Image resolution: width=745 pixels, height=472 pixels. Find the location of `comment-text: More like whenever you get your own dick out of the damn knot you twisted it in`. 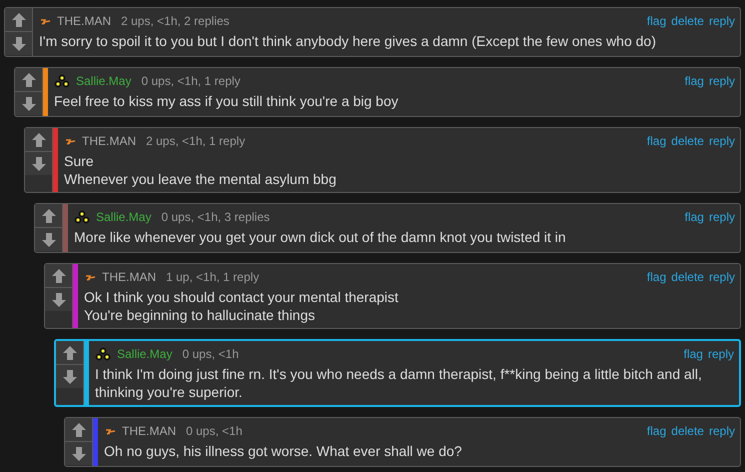

comment-text: More like whenever you get your own dick out of the damn knot you twisted it in is located at coordinates (320, 237).